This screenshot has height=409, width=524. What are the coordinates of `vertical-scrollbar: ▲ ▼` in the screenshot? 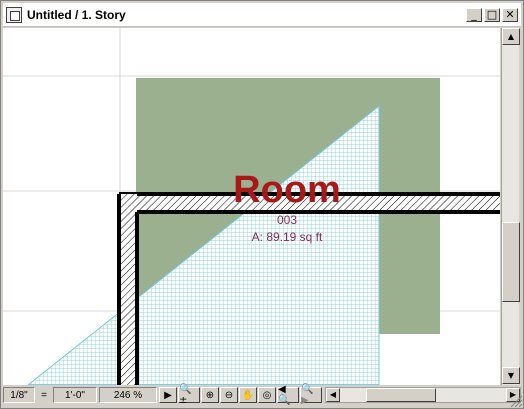 It's located at (510, 206).